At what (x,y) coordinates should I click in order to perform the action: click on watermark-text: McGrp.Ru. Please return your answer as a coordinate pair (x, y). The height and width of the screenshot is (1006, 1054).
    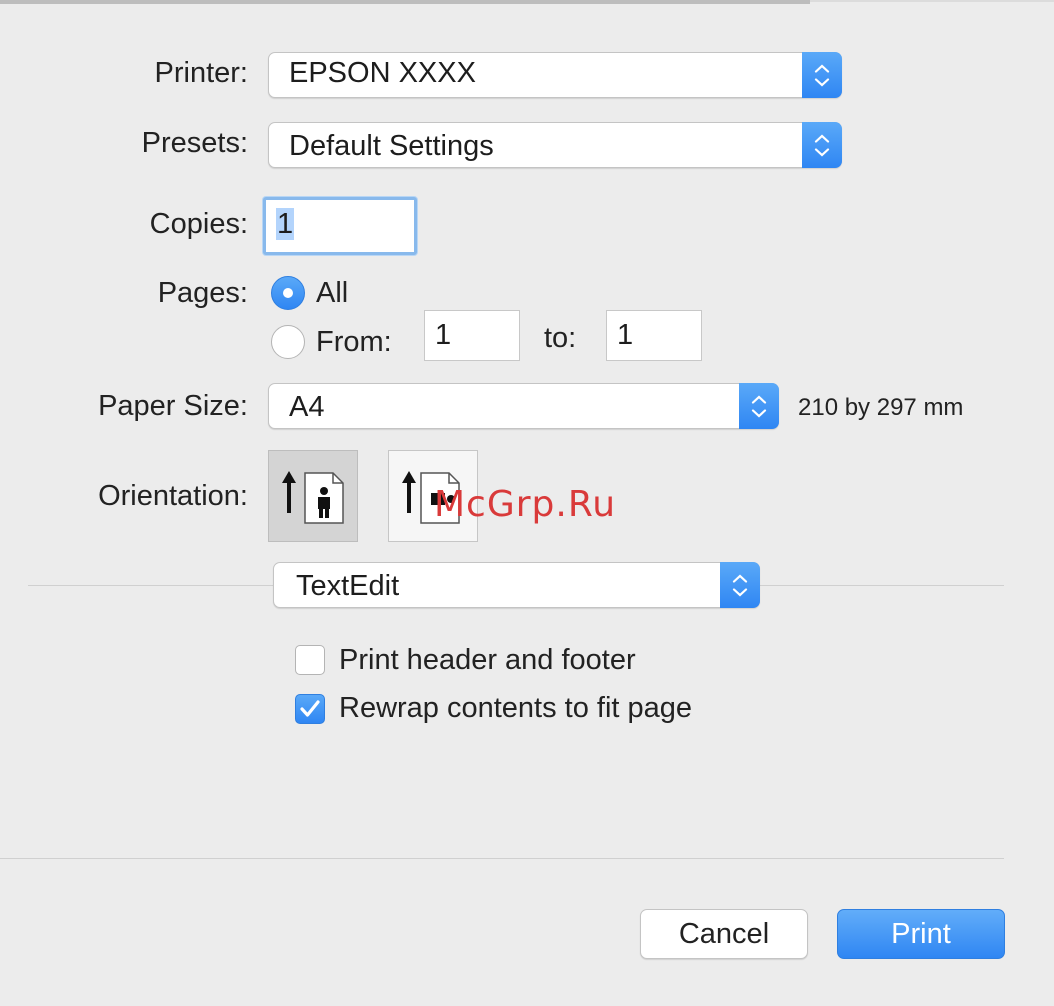
    Looking at the image, I should click on (525, 504).